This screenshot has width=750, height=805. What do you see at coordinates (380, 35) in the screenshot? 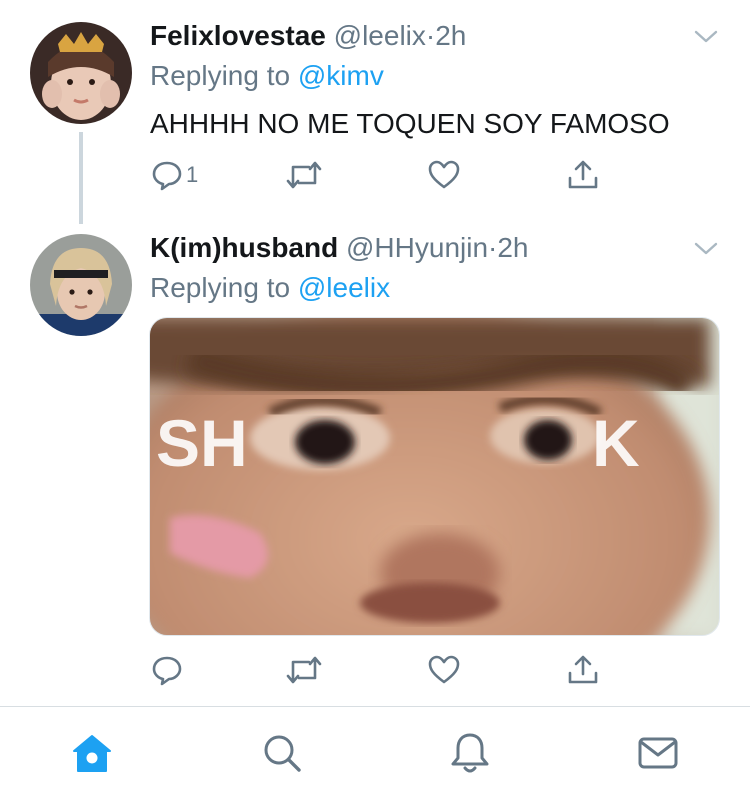
I see `user-handle: @leelix` at bounding box center [380, 35].